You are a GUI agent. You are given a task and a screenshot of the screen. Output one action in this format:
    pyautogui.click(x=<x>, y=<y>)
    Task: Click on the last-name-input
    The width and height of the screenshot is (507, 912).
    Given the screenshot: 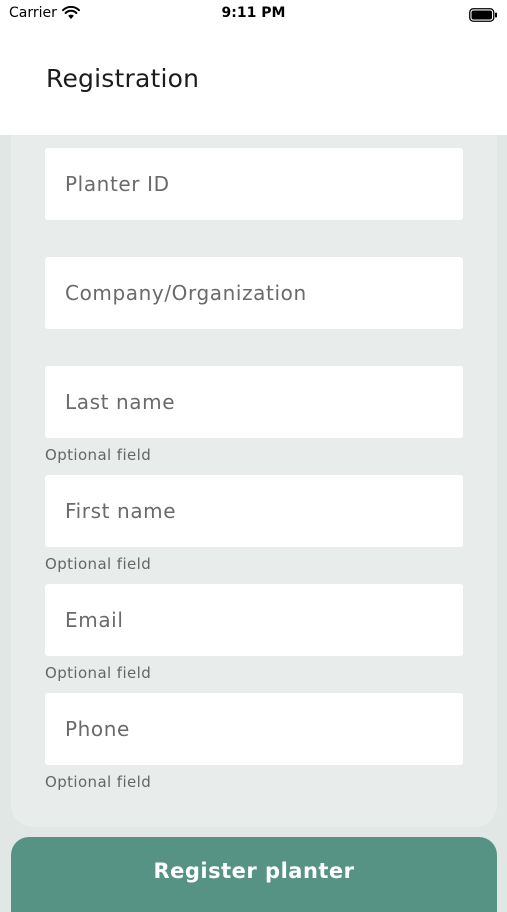 What is the action you would take?
    pyautogui.click(x=254, y=402)
    